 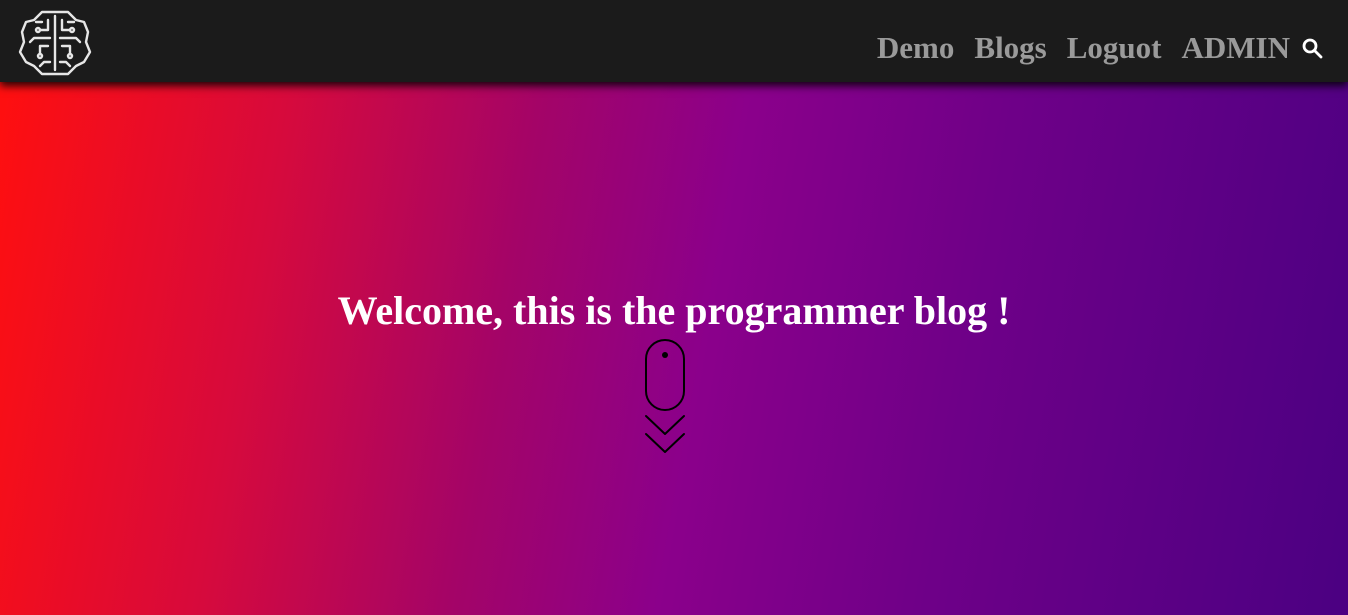 I want to click on brain-circuit-icon, so click(x=55, y=43).